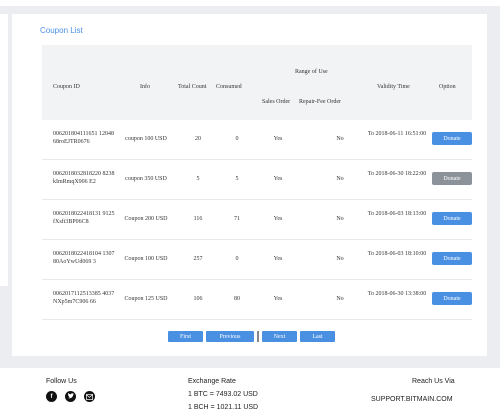 The image size is (500, 415). What do you see at coordinates (229, 87) in the screenshot?
I see `header-consumed: Consumed` at bounding box center [229, 87].